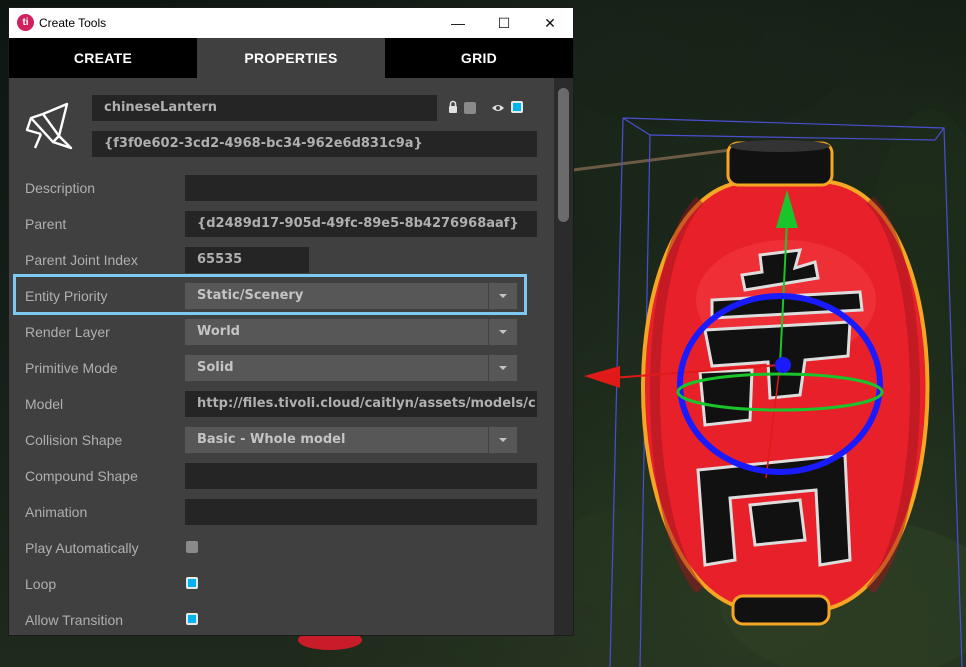 The height and width of the screenshot is (667, 966). What do you see at coordinates (74, 440) in the screenshot?
I see `collision-shape-label: Collision Shape` at bounding box center [74, 440].